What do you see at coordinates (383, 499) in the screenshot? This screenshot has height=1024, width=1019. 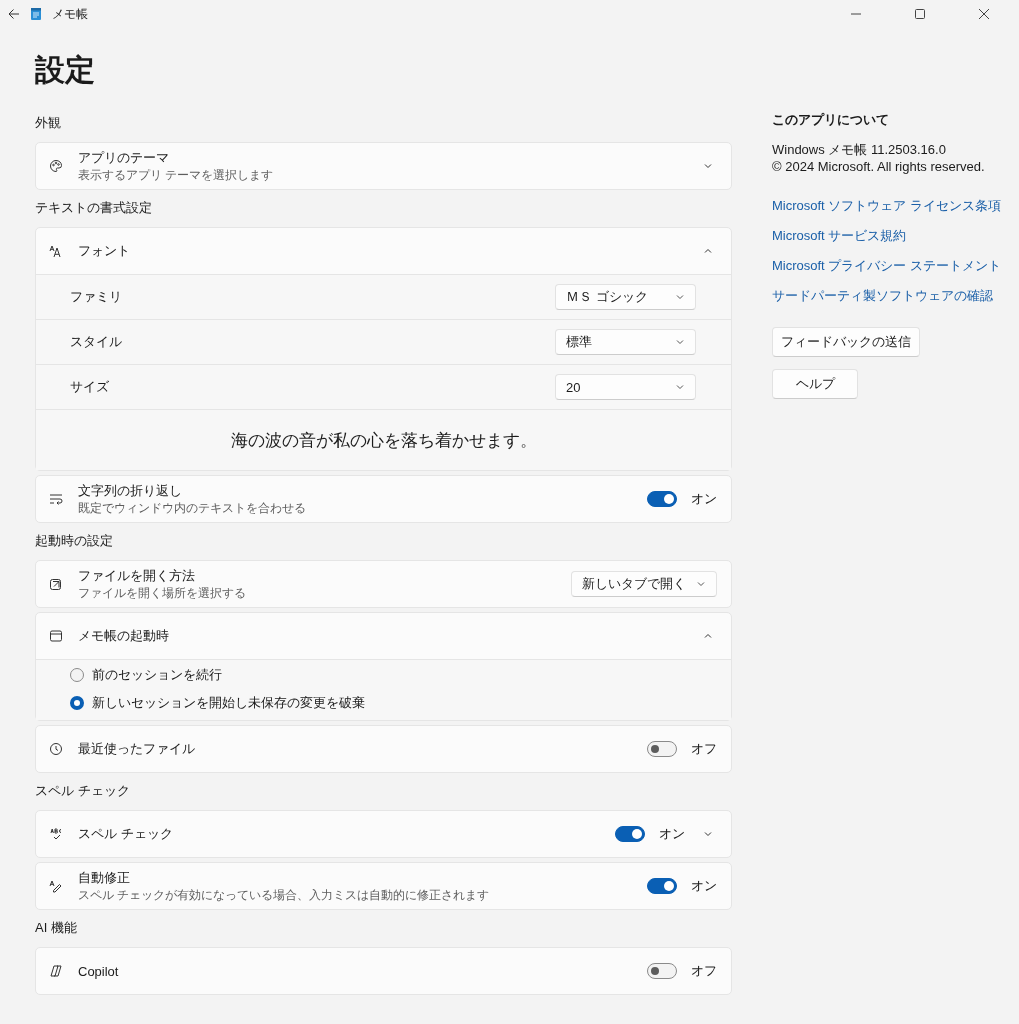 I see `setting-card: 文字列の折り返し 既定でウィンドウ内のテキストを合わせる オン` at bounding box center [383, 499].